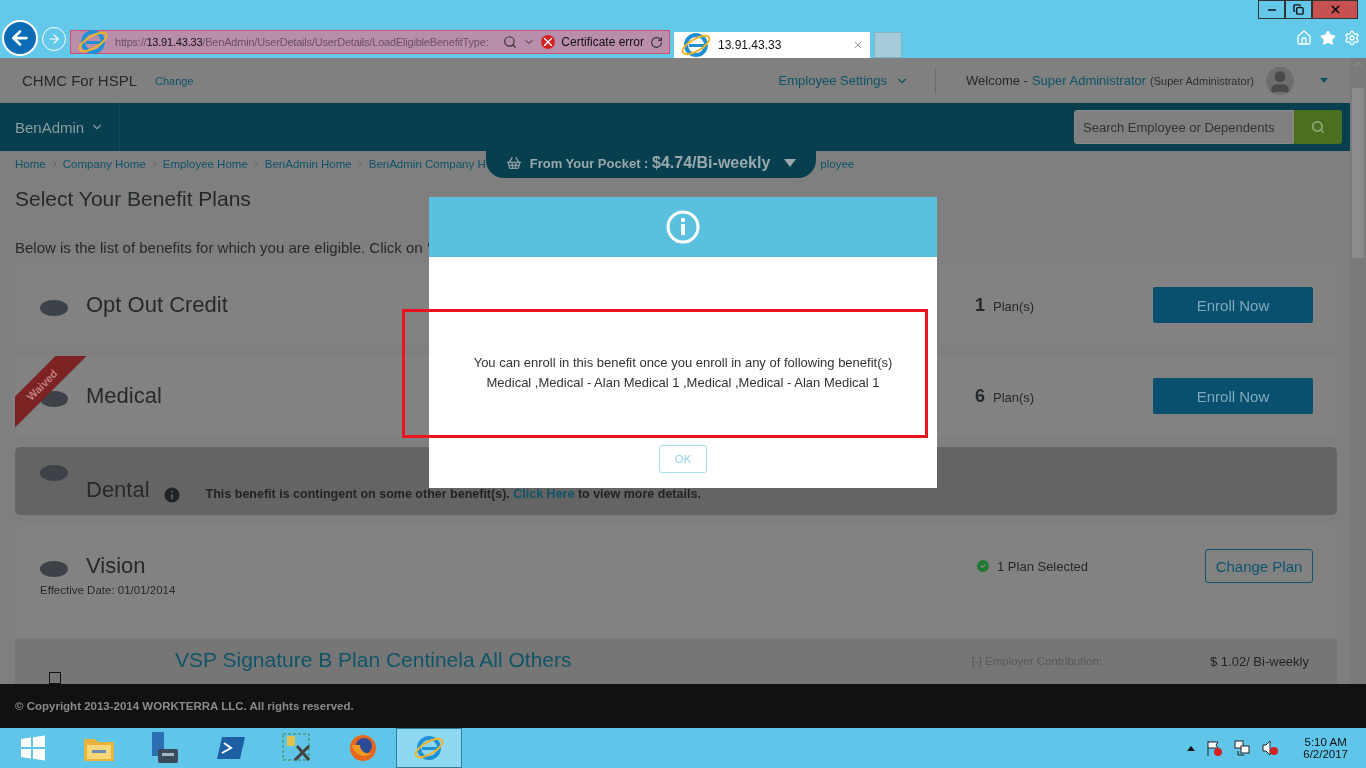 This screenshot has width=1366, height=768. What do you see at coordinates (453, 494) in the screenshot?
I see `contingent-note: This benefit is contingent on some other benefit(s). Click Here to view more details.` at bounding box center [453, 494].